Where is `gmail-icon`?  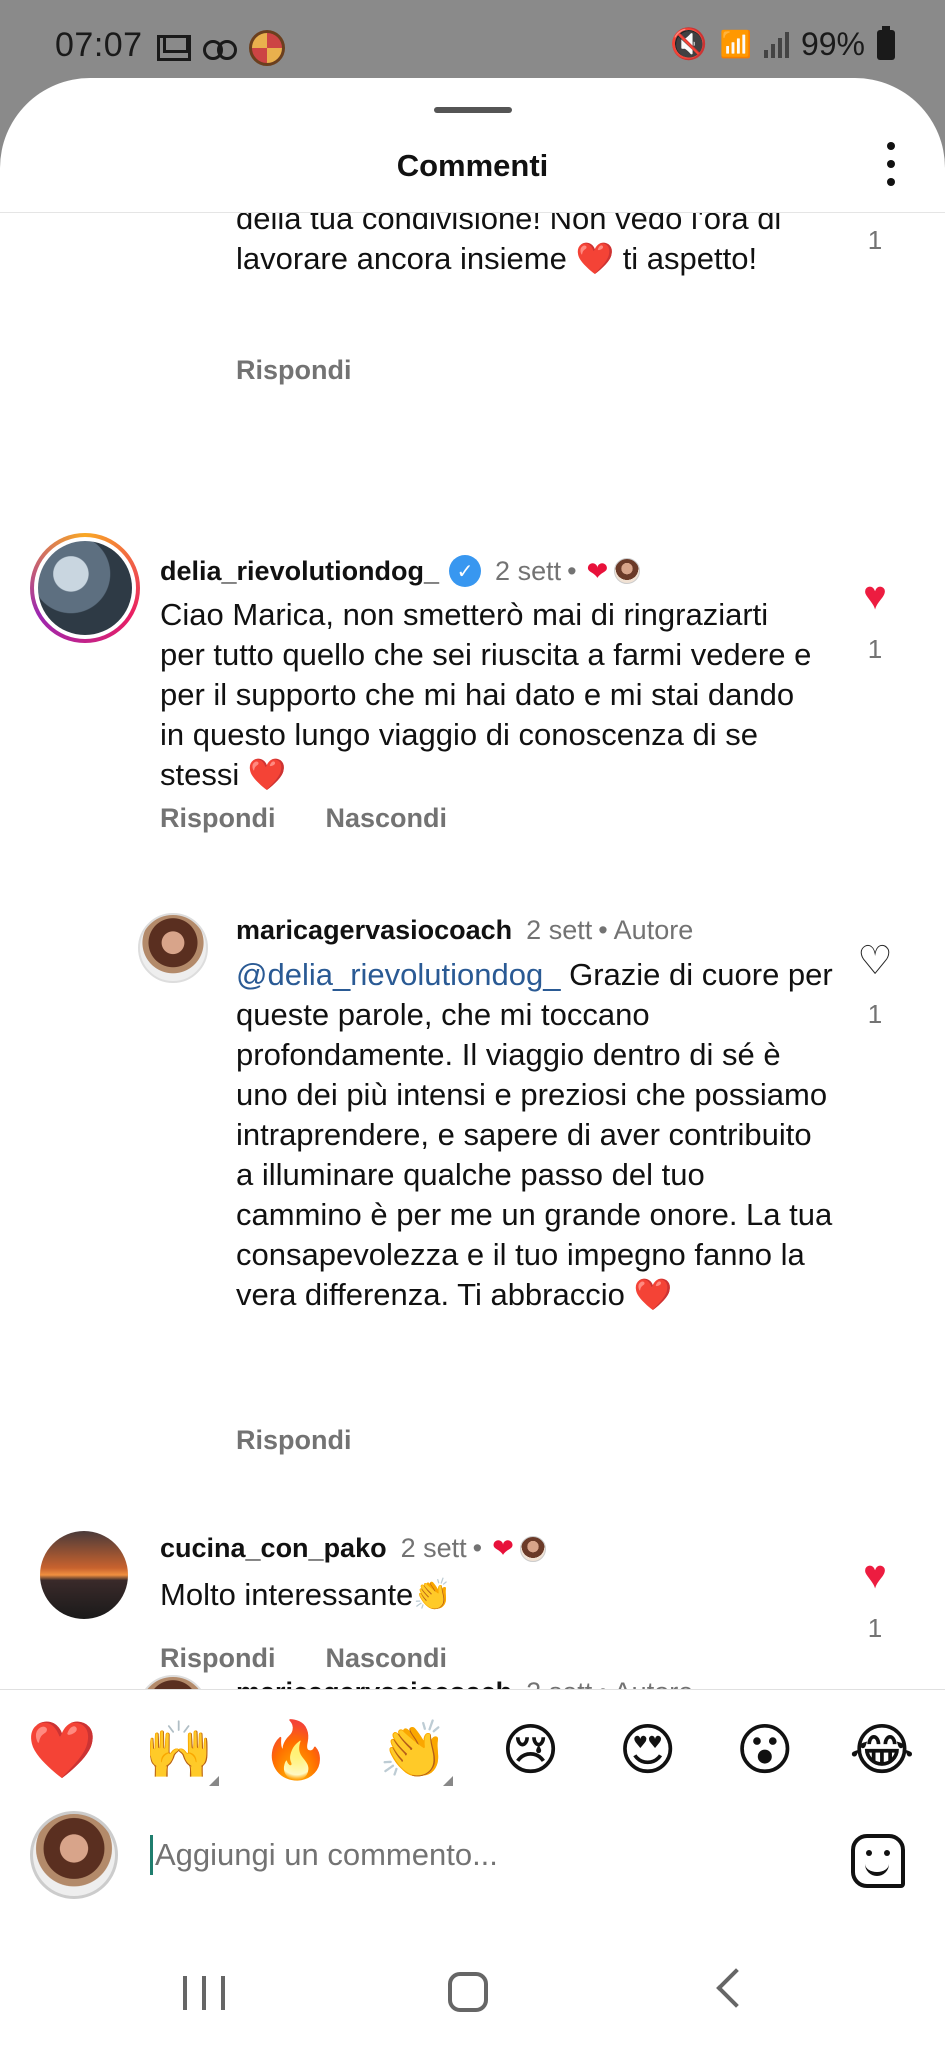 gmail-icon is located at coordinates (174, 48).